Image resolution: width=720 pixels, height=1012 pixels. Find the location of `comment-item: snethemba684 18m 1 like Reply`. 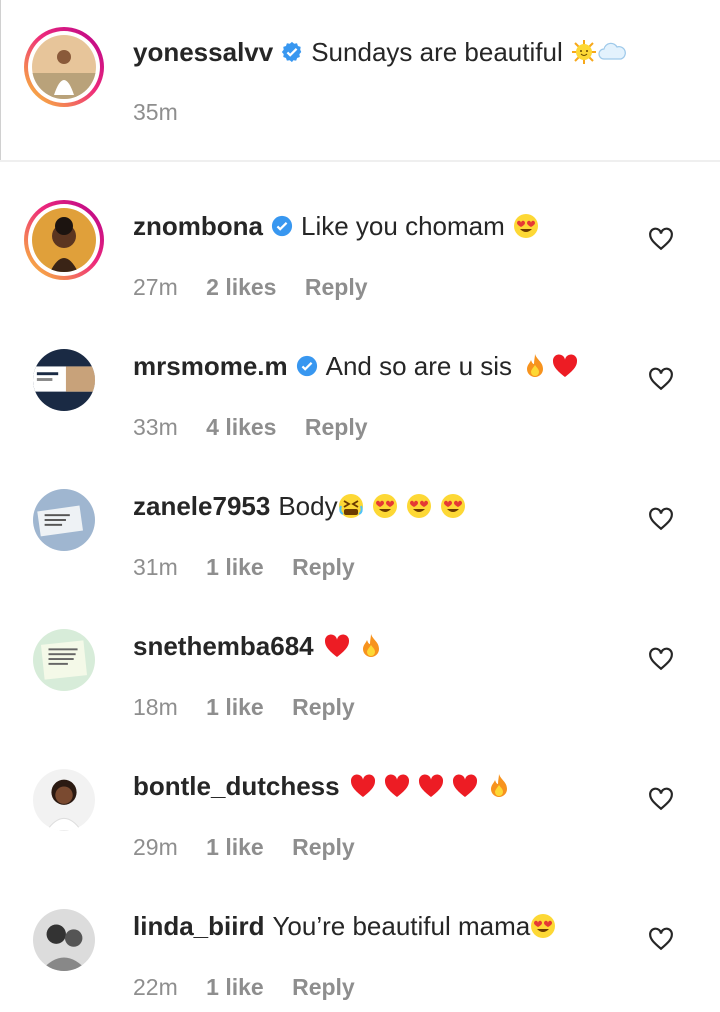

comment-item: snethemba684 18m 1 like Reply is located at coordinates (360, 652).